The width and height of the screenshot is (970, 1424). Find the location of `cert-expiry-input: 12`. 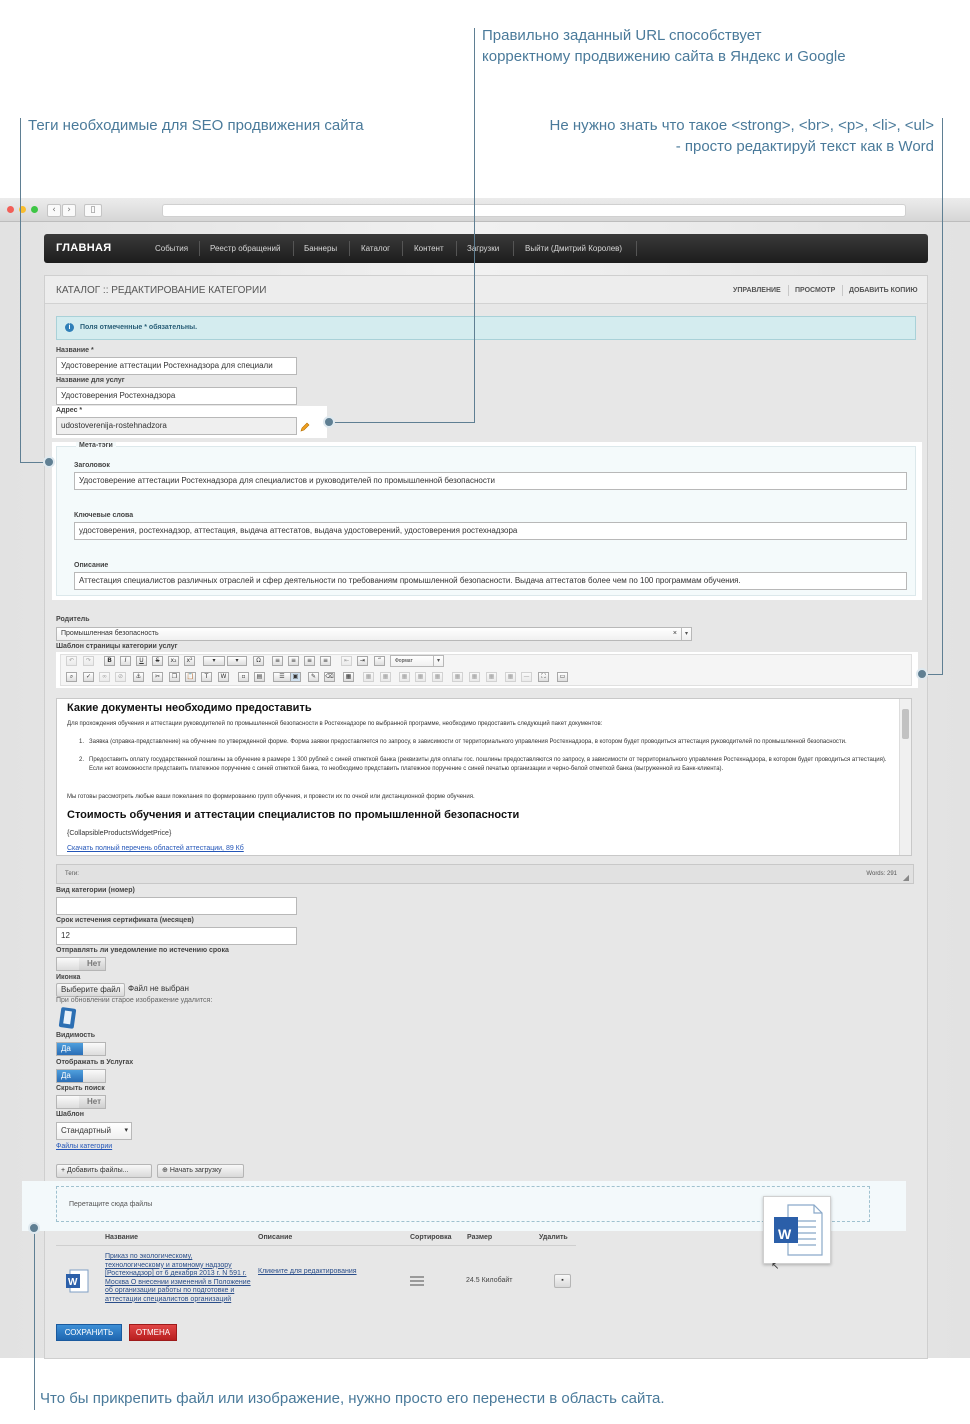

cert-expiry-input: 12 is located at coordinates (176, 936).